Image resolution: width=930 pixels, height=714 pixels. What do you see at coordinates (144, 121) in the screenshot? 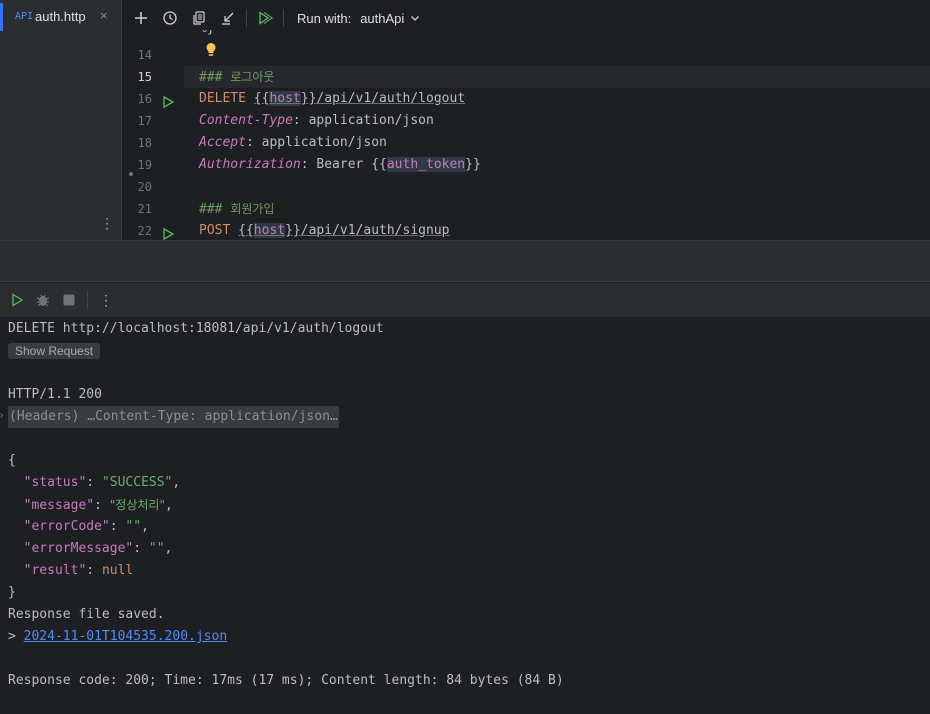
I see `line-number: 17` at bounding box center [144, 121].